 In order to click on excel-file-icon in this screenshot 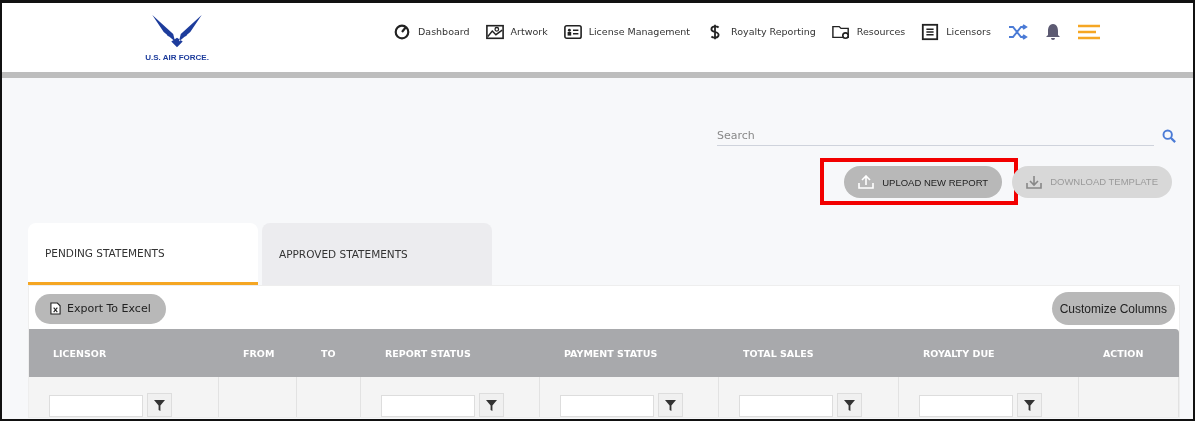, I will do `click(55, 308)`.